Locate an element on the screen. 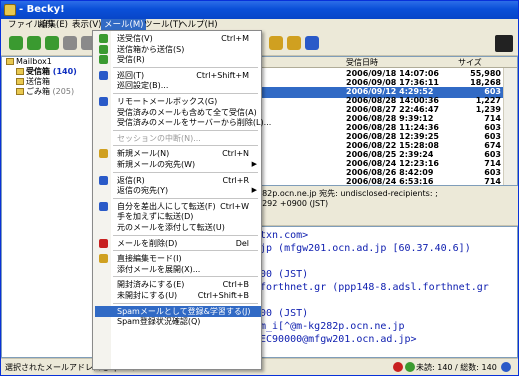 Image resolution: width=519 pixels, height=376 pixels. column-date: 受信日時 is located at coordinates (362, 62).